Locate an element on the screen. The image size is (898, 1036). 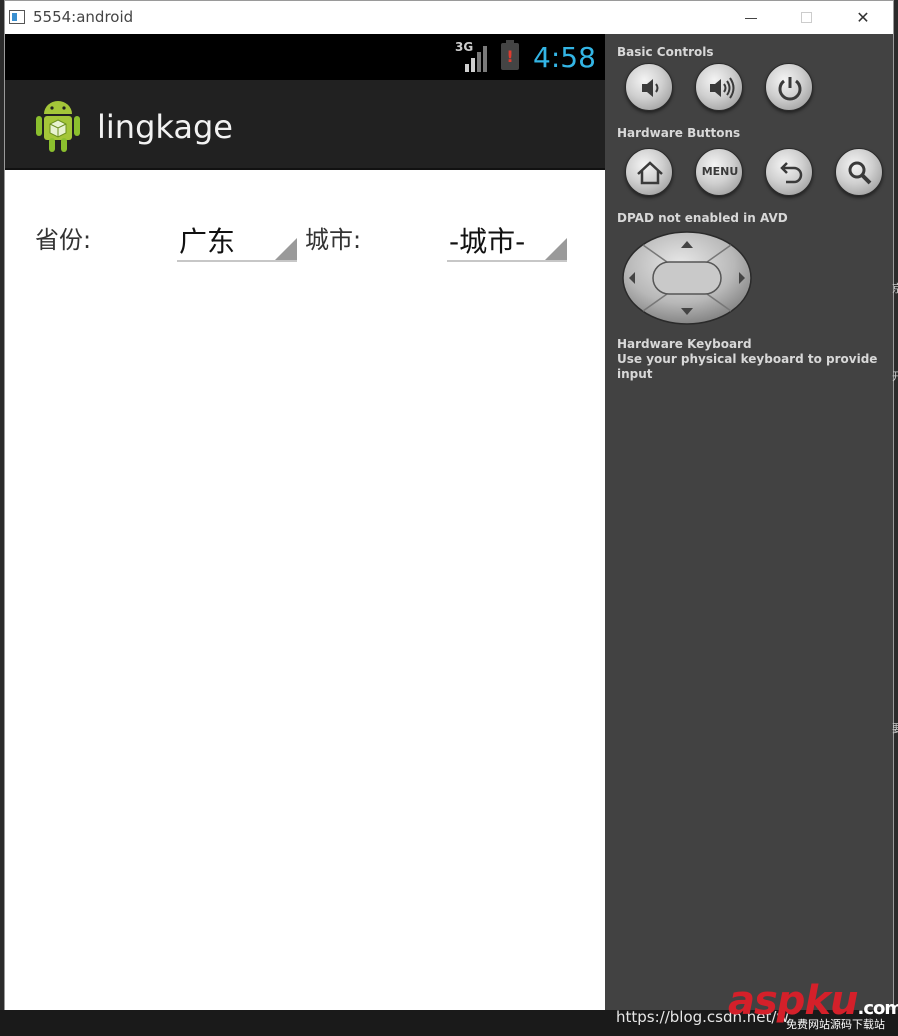
home-button is located at coordinates (649, 172).